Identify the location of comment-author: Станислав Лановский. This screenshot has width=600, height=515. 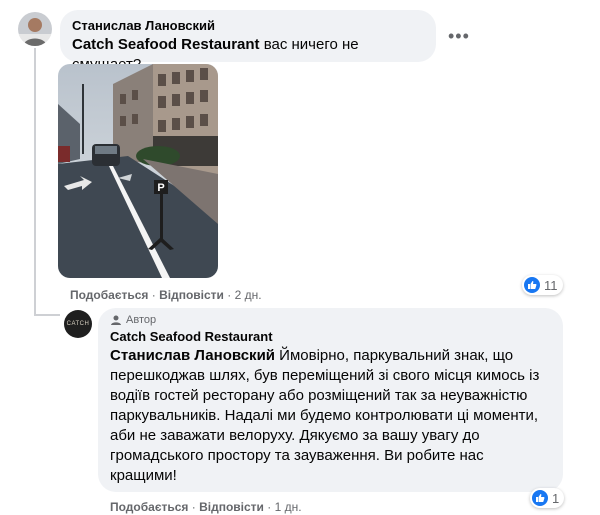
(248, 25).